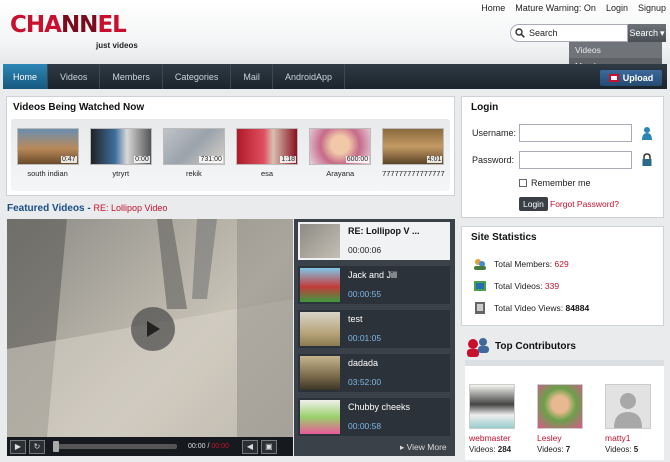  What do you see at coordinates (647, 33) in the screenshot?
I see `search-button: Search ▾` at bounding box center [647, 33].